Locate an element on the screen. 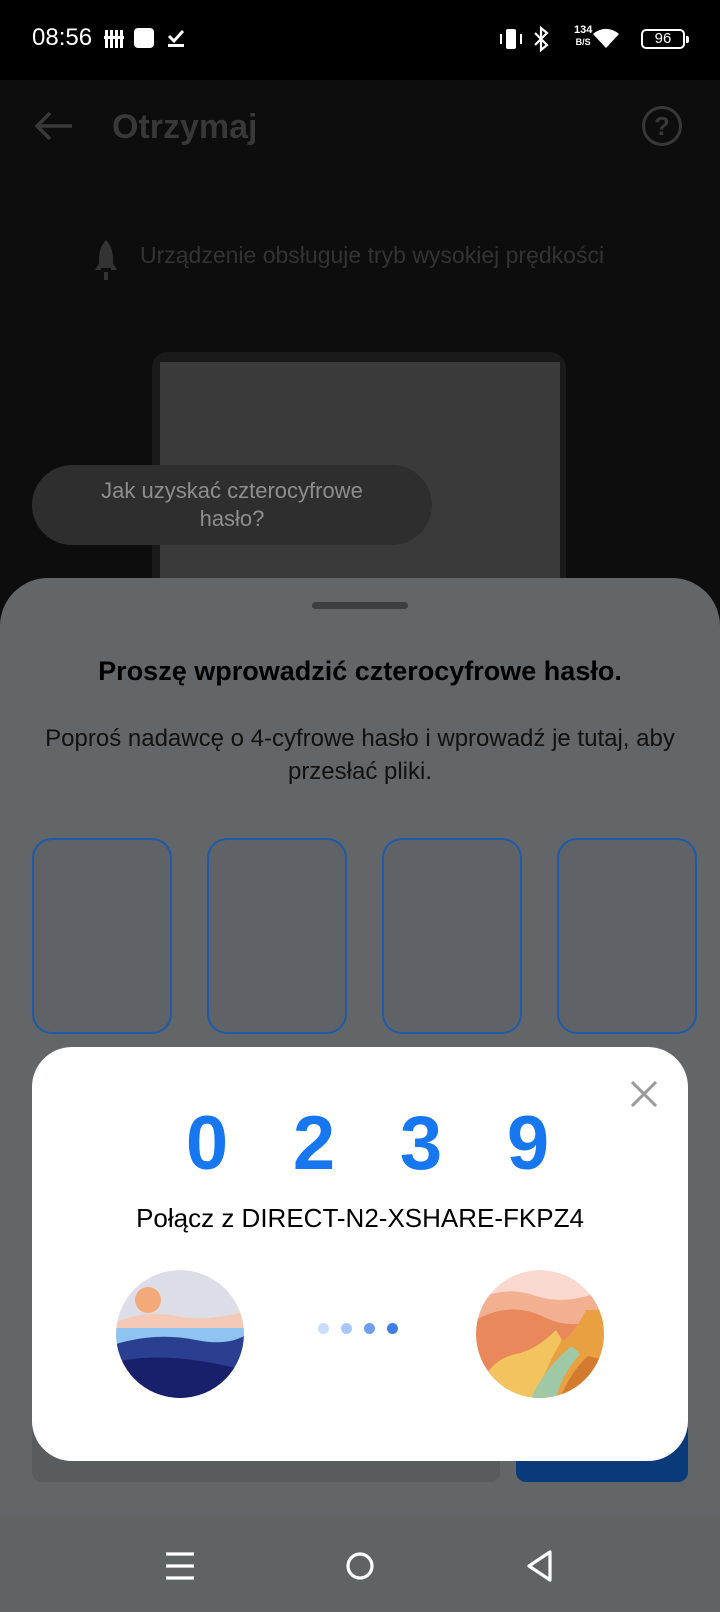 The image size is (720, 1612). vibrate-icon is located at coordinates (511, 39).